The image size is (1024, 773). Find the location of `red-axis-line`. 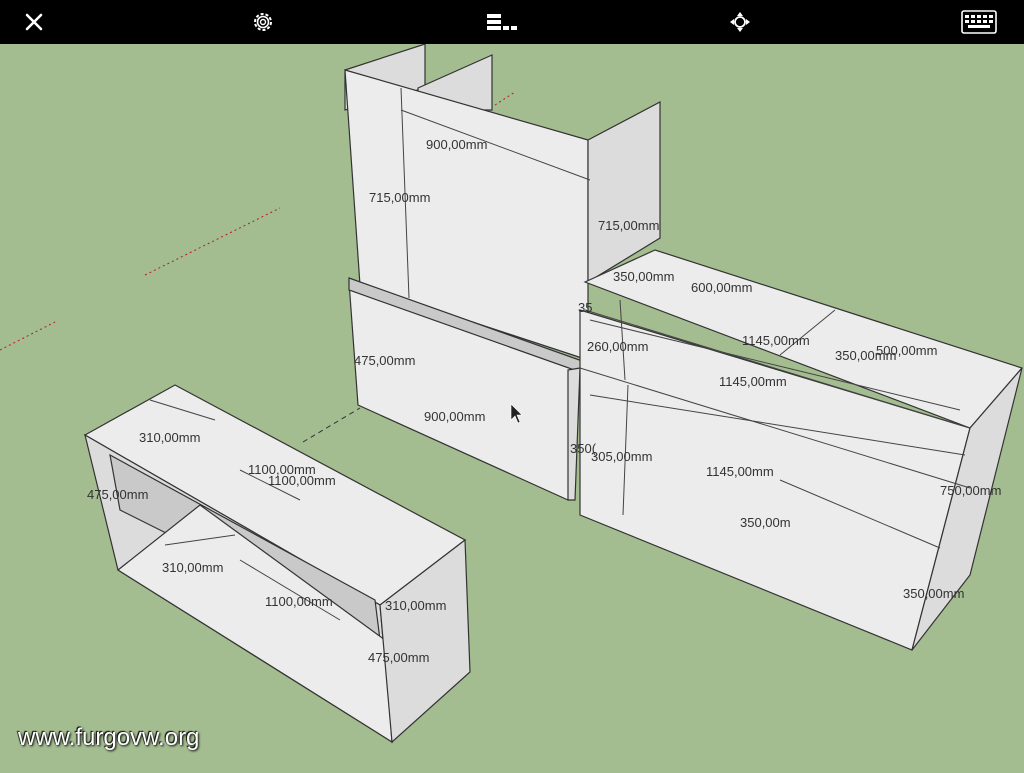

red-axis-line is located at coordinates (28, 336).